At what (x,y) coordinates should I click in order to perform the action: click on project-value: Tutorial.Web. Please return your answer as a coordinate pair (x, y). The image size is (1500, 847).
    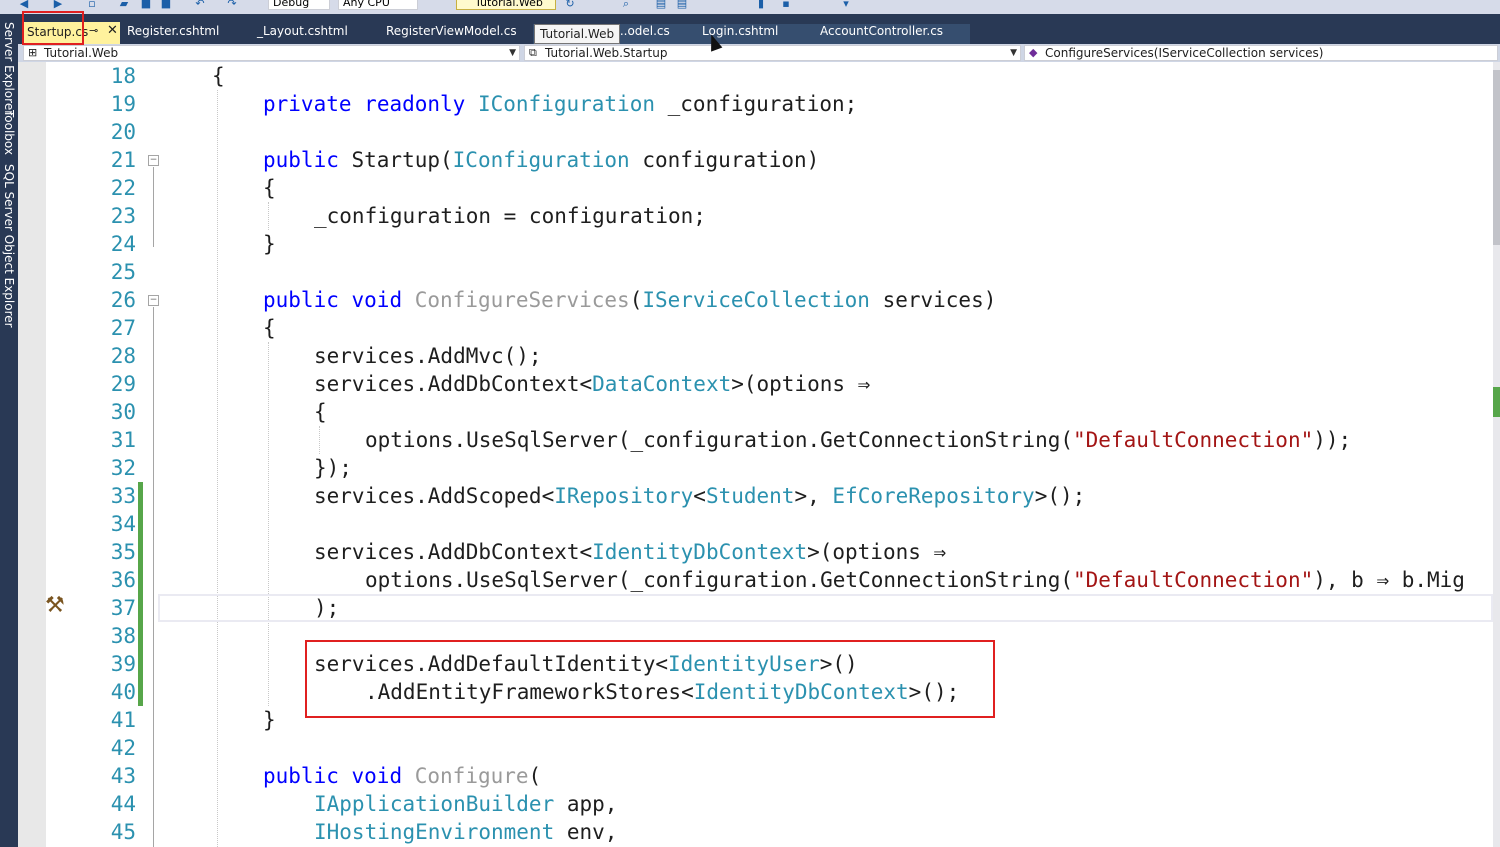
    Looking at the image, I should click on (81, 53).